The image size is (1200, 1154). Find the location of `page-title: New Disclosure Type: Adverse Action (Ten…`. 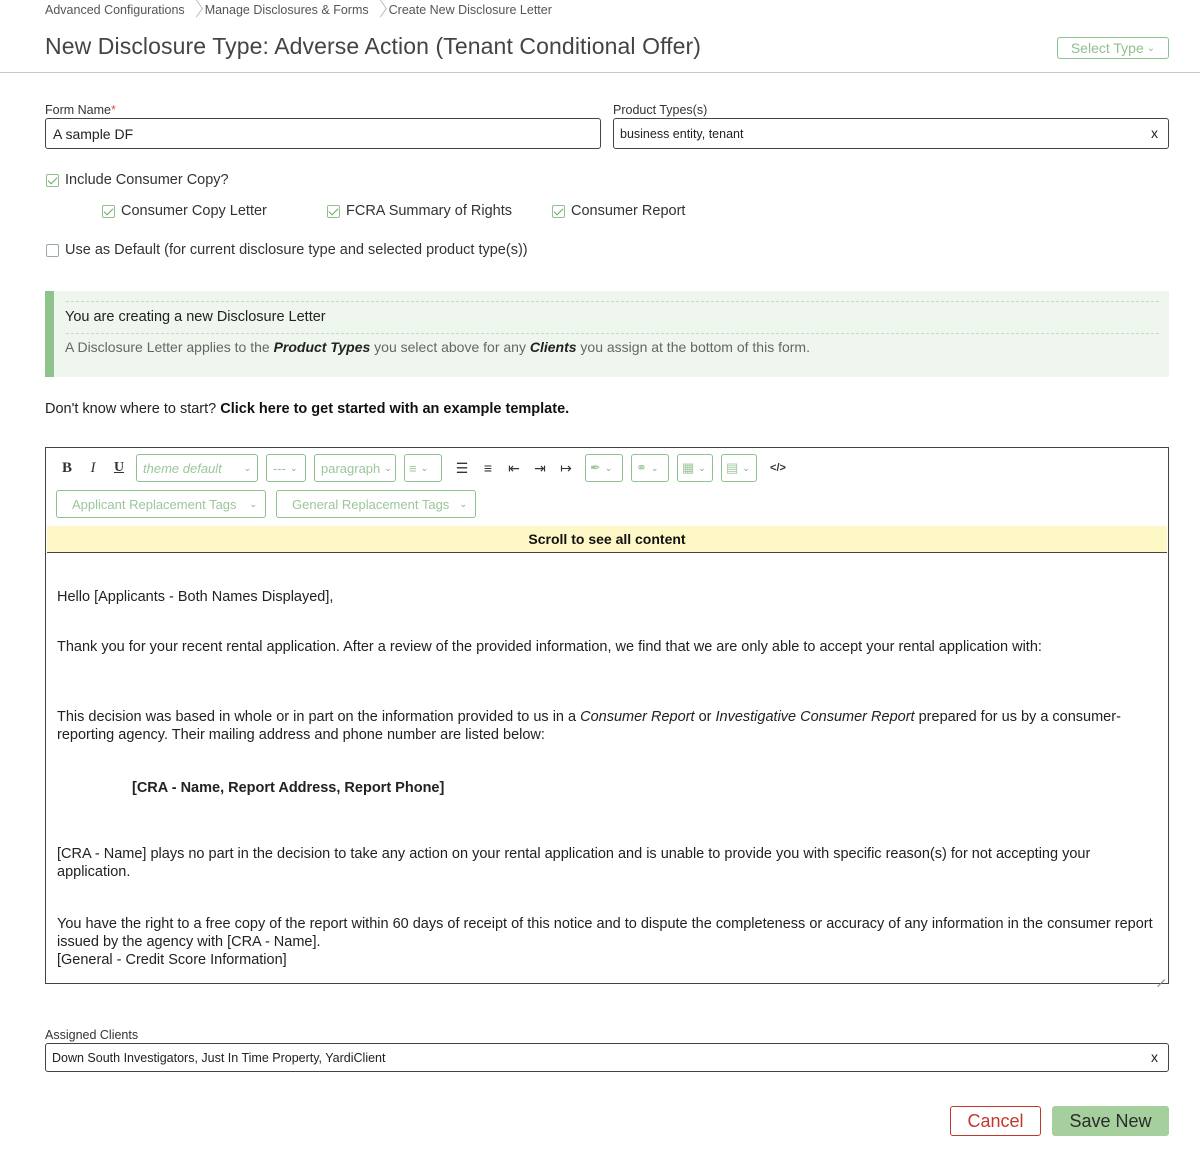

page-title: New Disclosure Type: Adverse Action (Ten… is located at coordinates (373, 46).